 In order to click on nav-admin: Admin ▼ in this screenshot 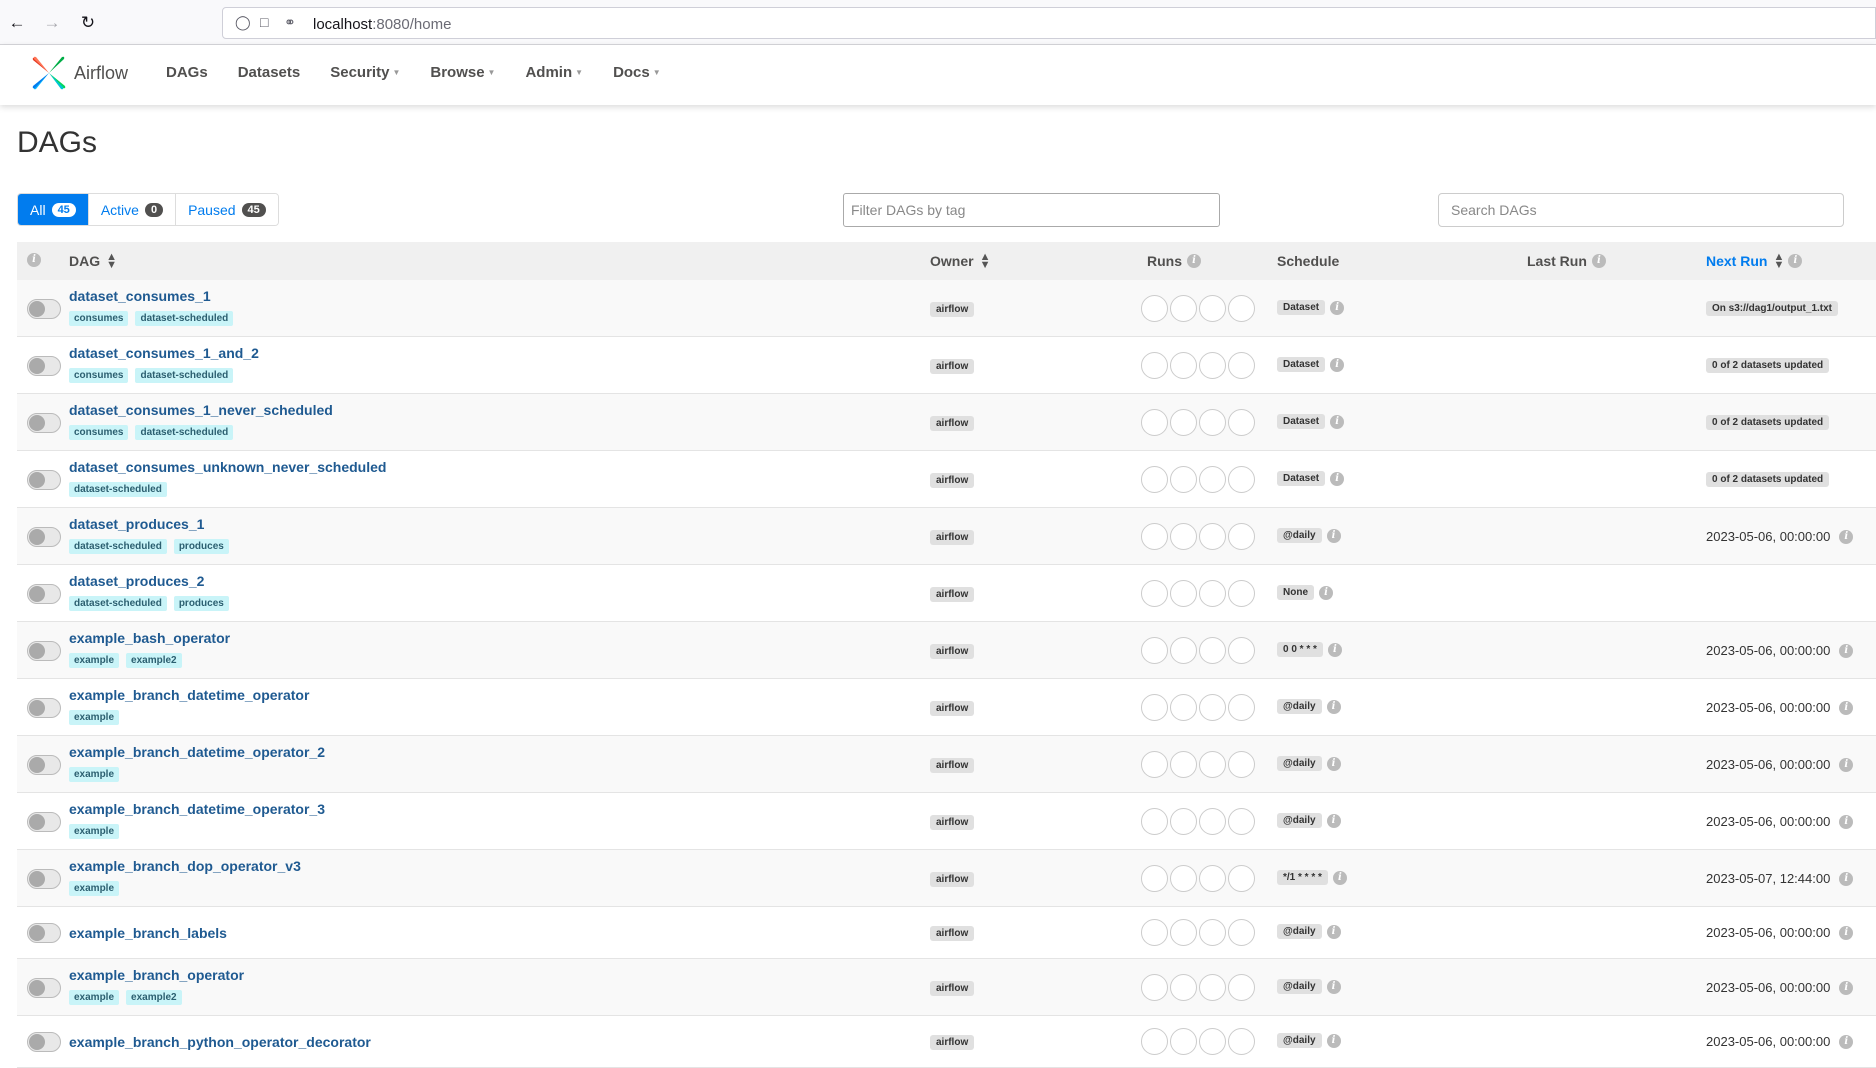, I will do `click(554, 72)`.